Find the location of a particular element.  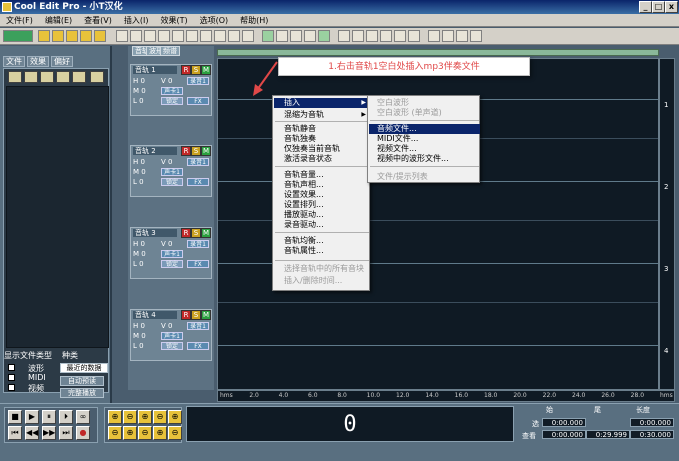

context-menu-item: 插入 ▶ is located at coordinates (322, 103).